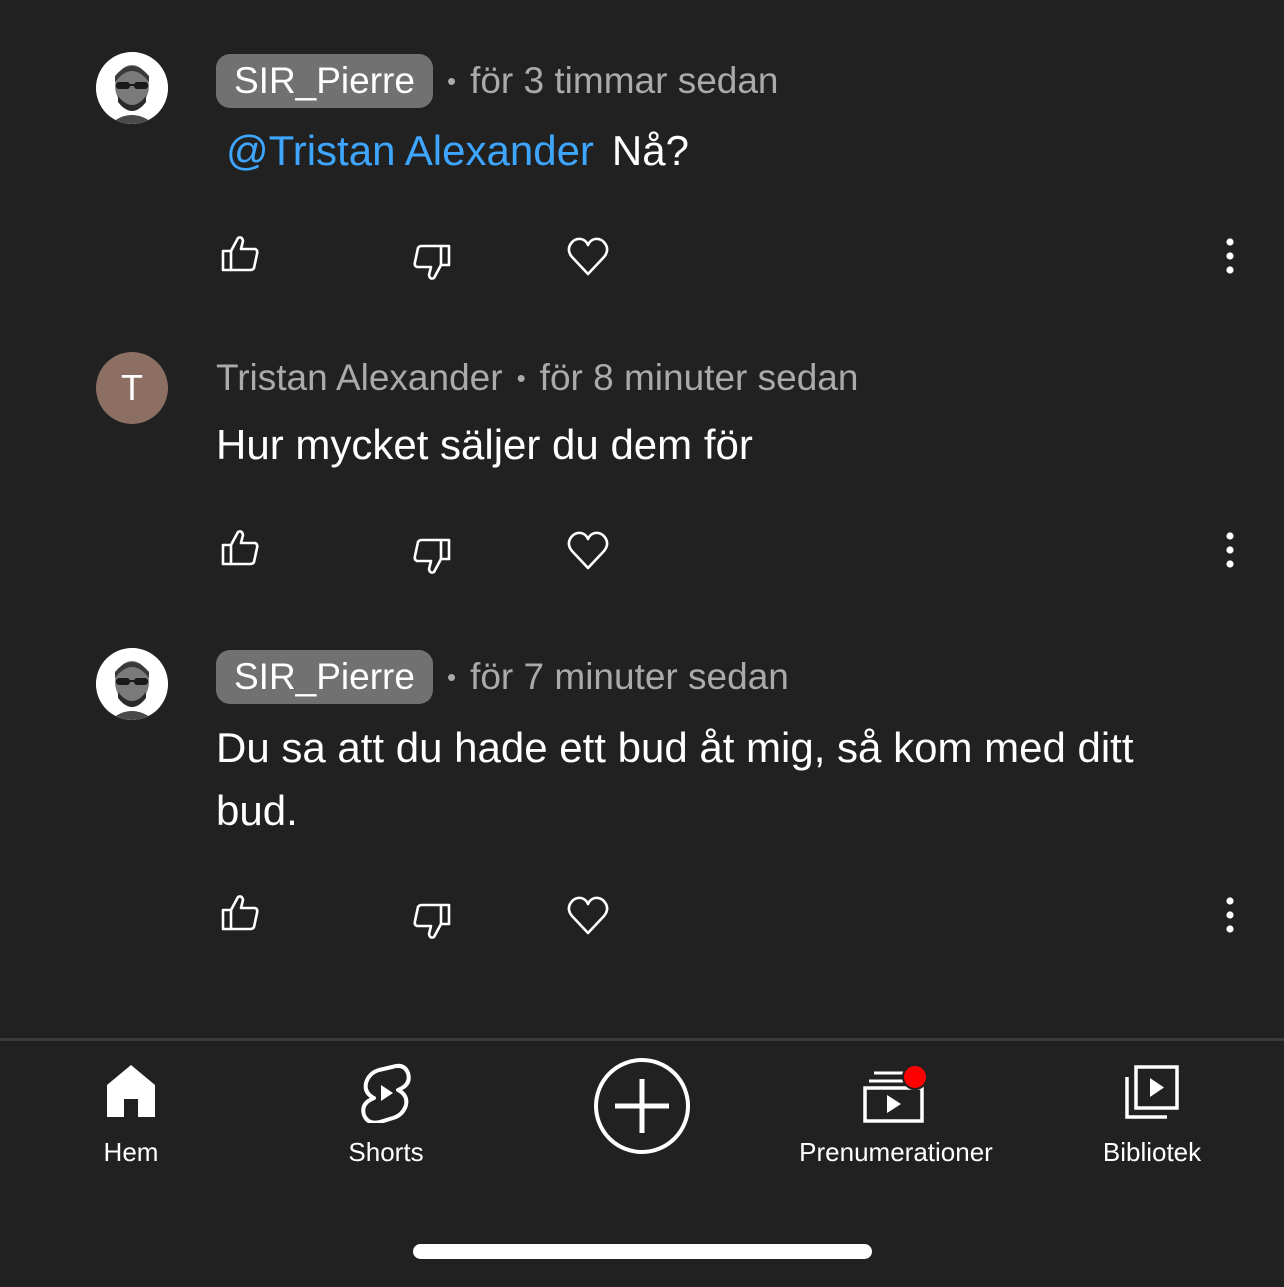 This screenshot has width=1284, height=1287. Describe the element at coordinates (716, 150) in the screenshot. I see `comment-text: @Tristan Alexander Nå?` at that location.